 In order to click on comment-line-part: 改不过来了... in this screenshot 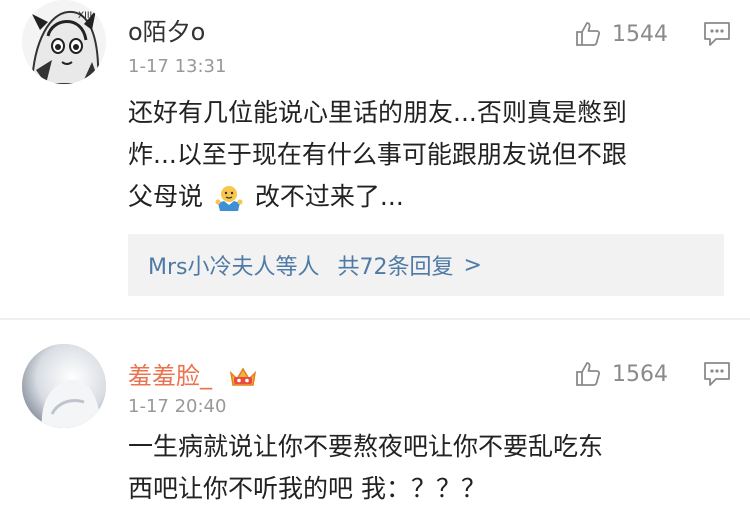, I will do `click(329, 196)`.